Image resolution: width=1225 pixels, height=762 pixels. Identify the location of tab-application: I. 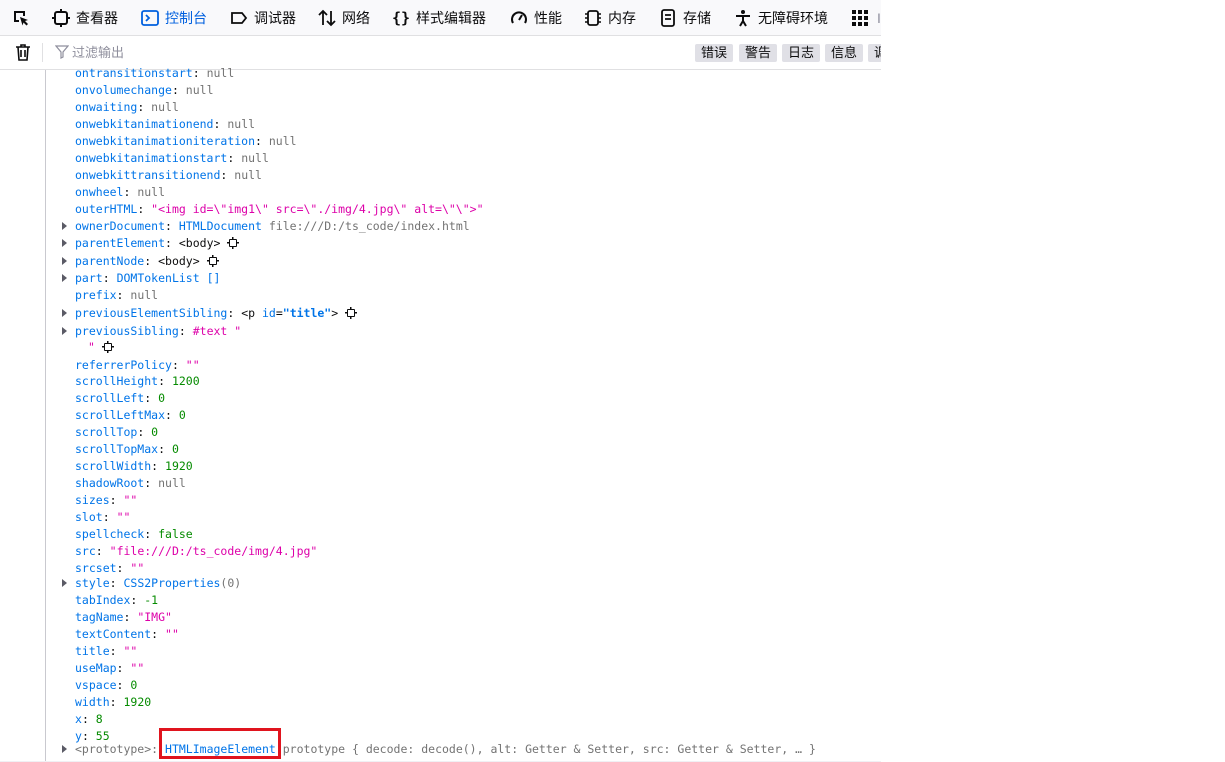
(866, 17).